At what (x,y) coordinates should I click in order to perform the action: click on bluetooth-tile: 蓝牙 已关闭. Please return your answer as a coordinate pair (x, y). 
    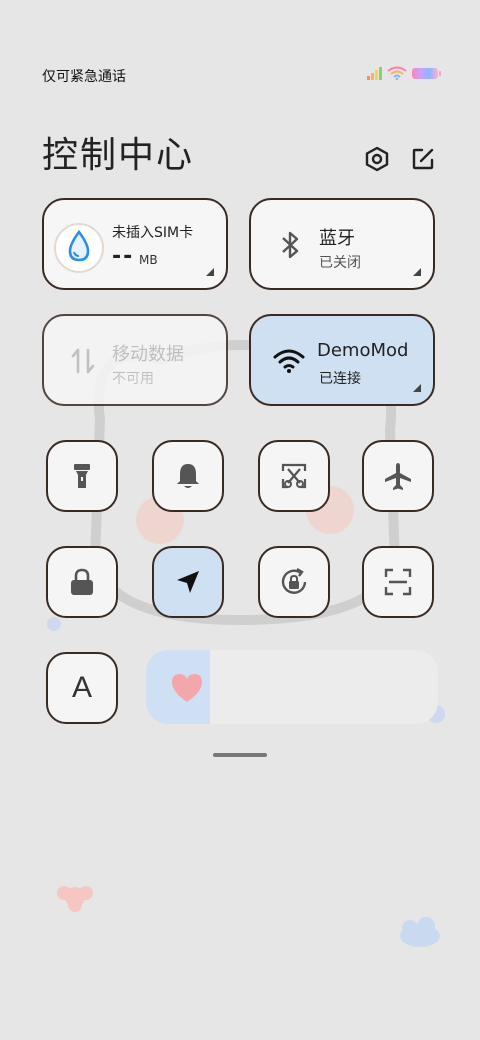
    Looking at the image, I should click on (342, 244).